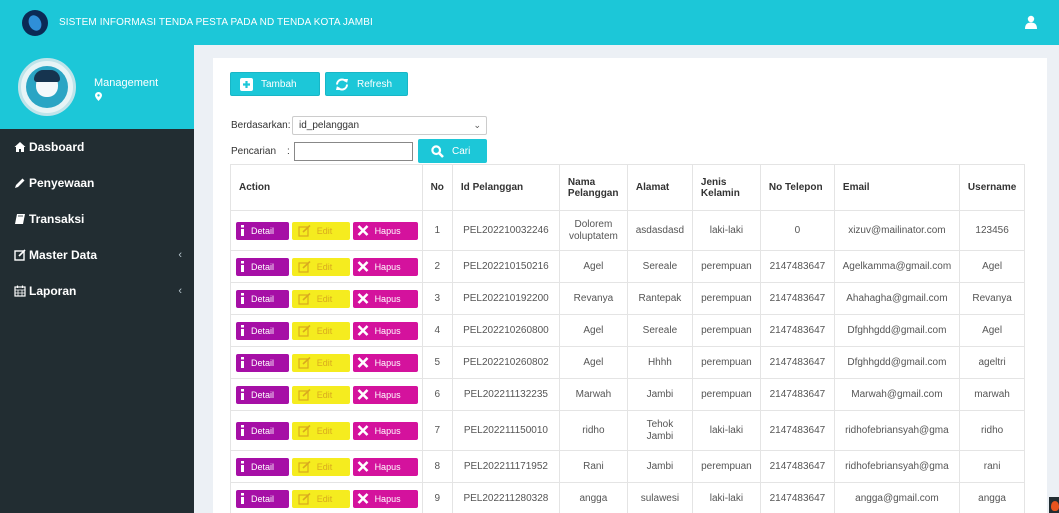 Image resolution: width=1059 pixels, height=513 pixels. What do you see at coordinates (389, 125) in the screenshot?
I see `filter-by-select: id_pelanggan ⌄` at bounding box center [389, 125].